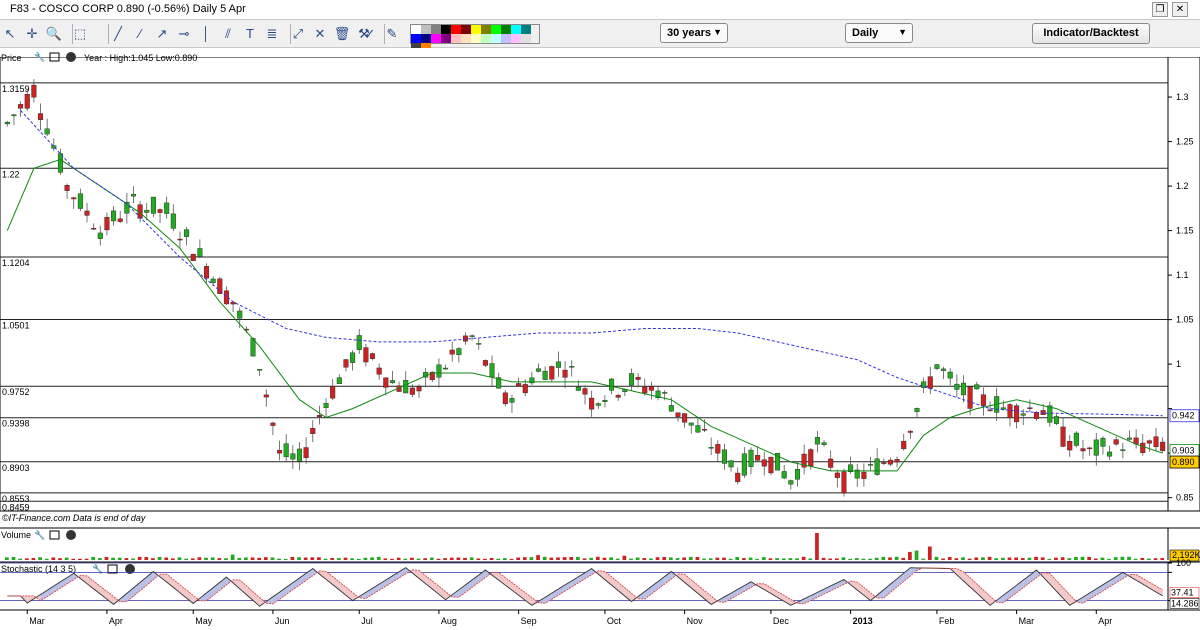  I want to click on restore-icon: ❐, so click(1160, 9).